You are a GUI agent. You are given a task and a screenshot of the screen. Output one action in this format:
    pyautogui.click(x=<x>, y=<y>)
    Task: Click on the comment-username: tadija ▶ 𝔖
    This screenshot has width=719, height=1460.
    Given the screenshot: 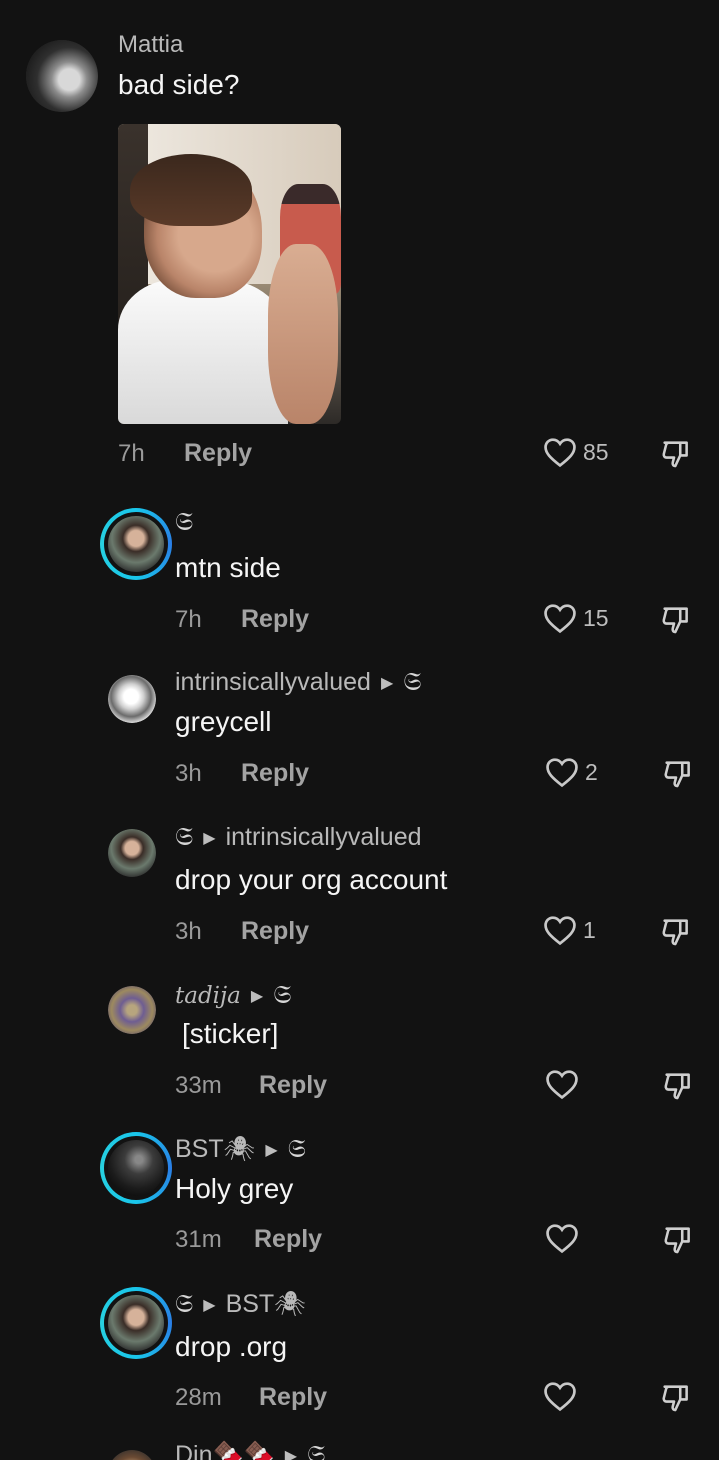 What is the action you would take?
    pyautogui.click(x=233, y=995)
    